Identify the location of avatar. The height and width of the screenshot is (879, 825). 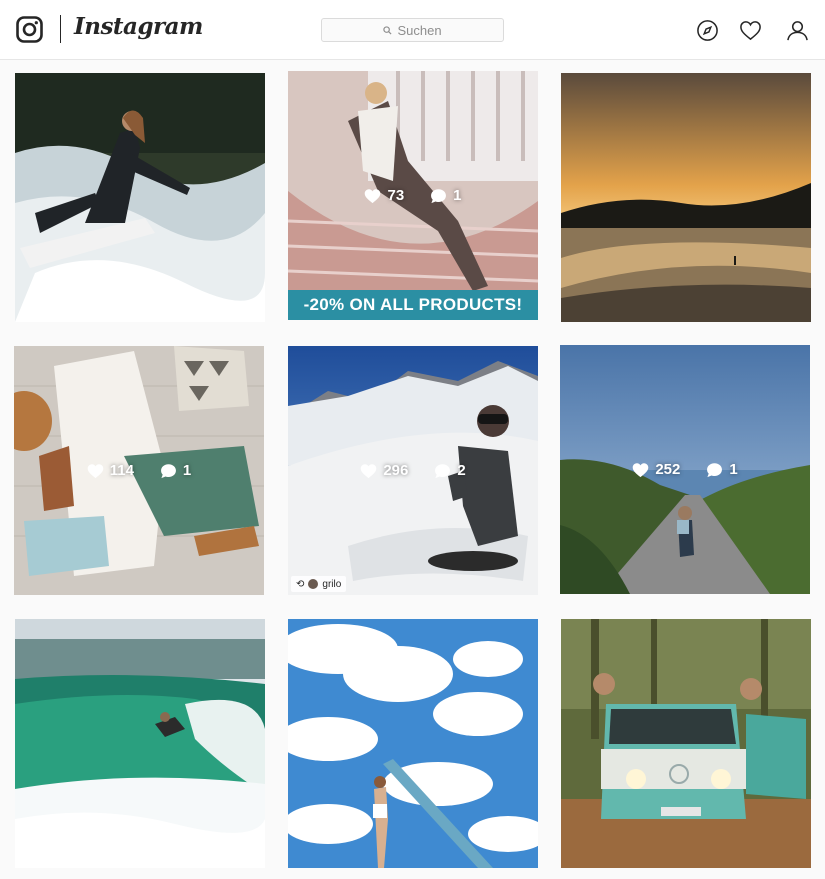
(313, 584).